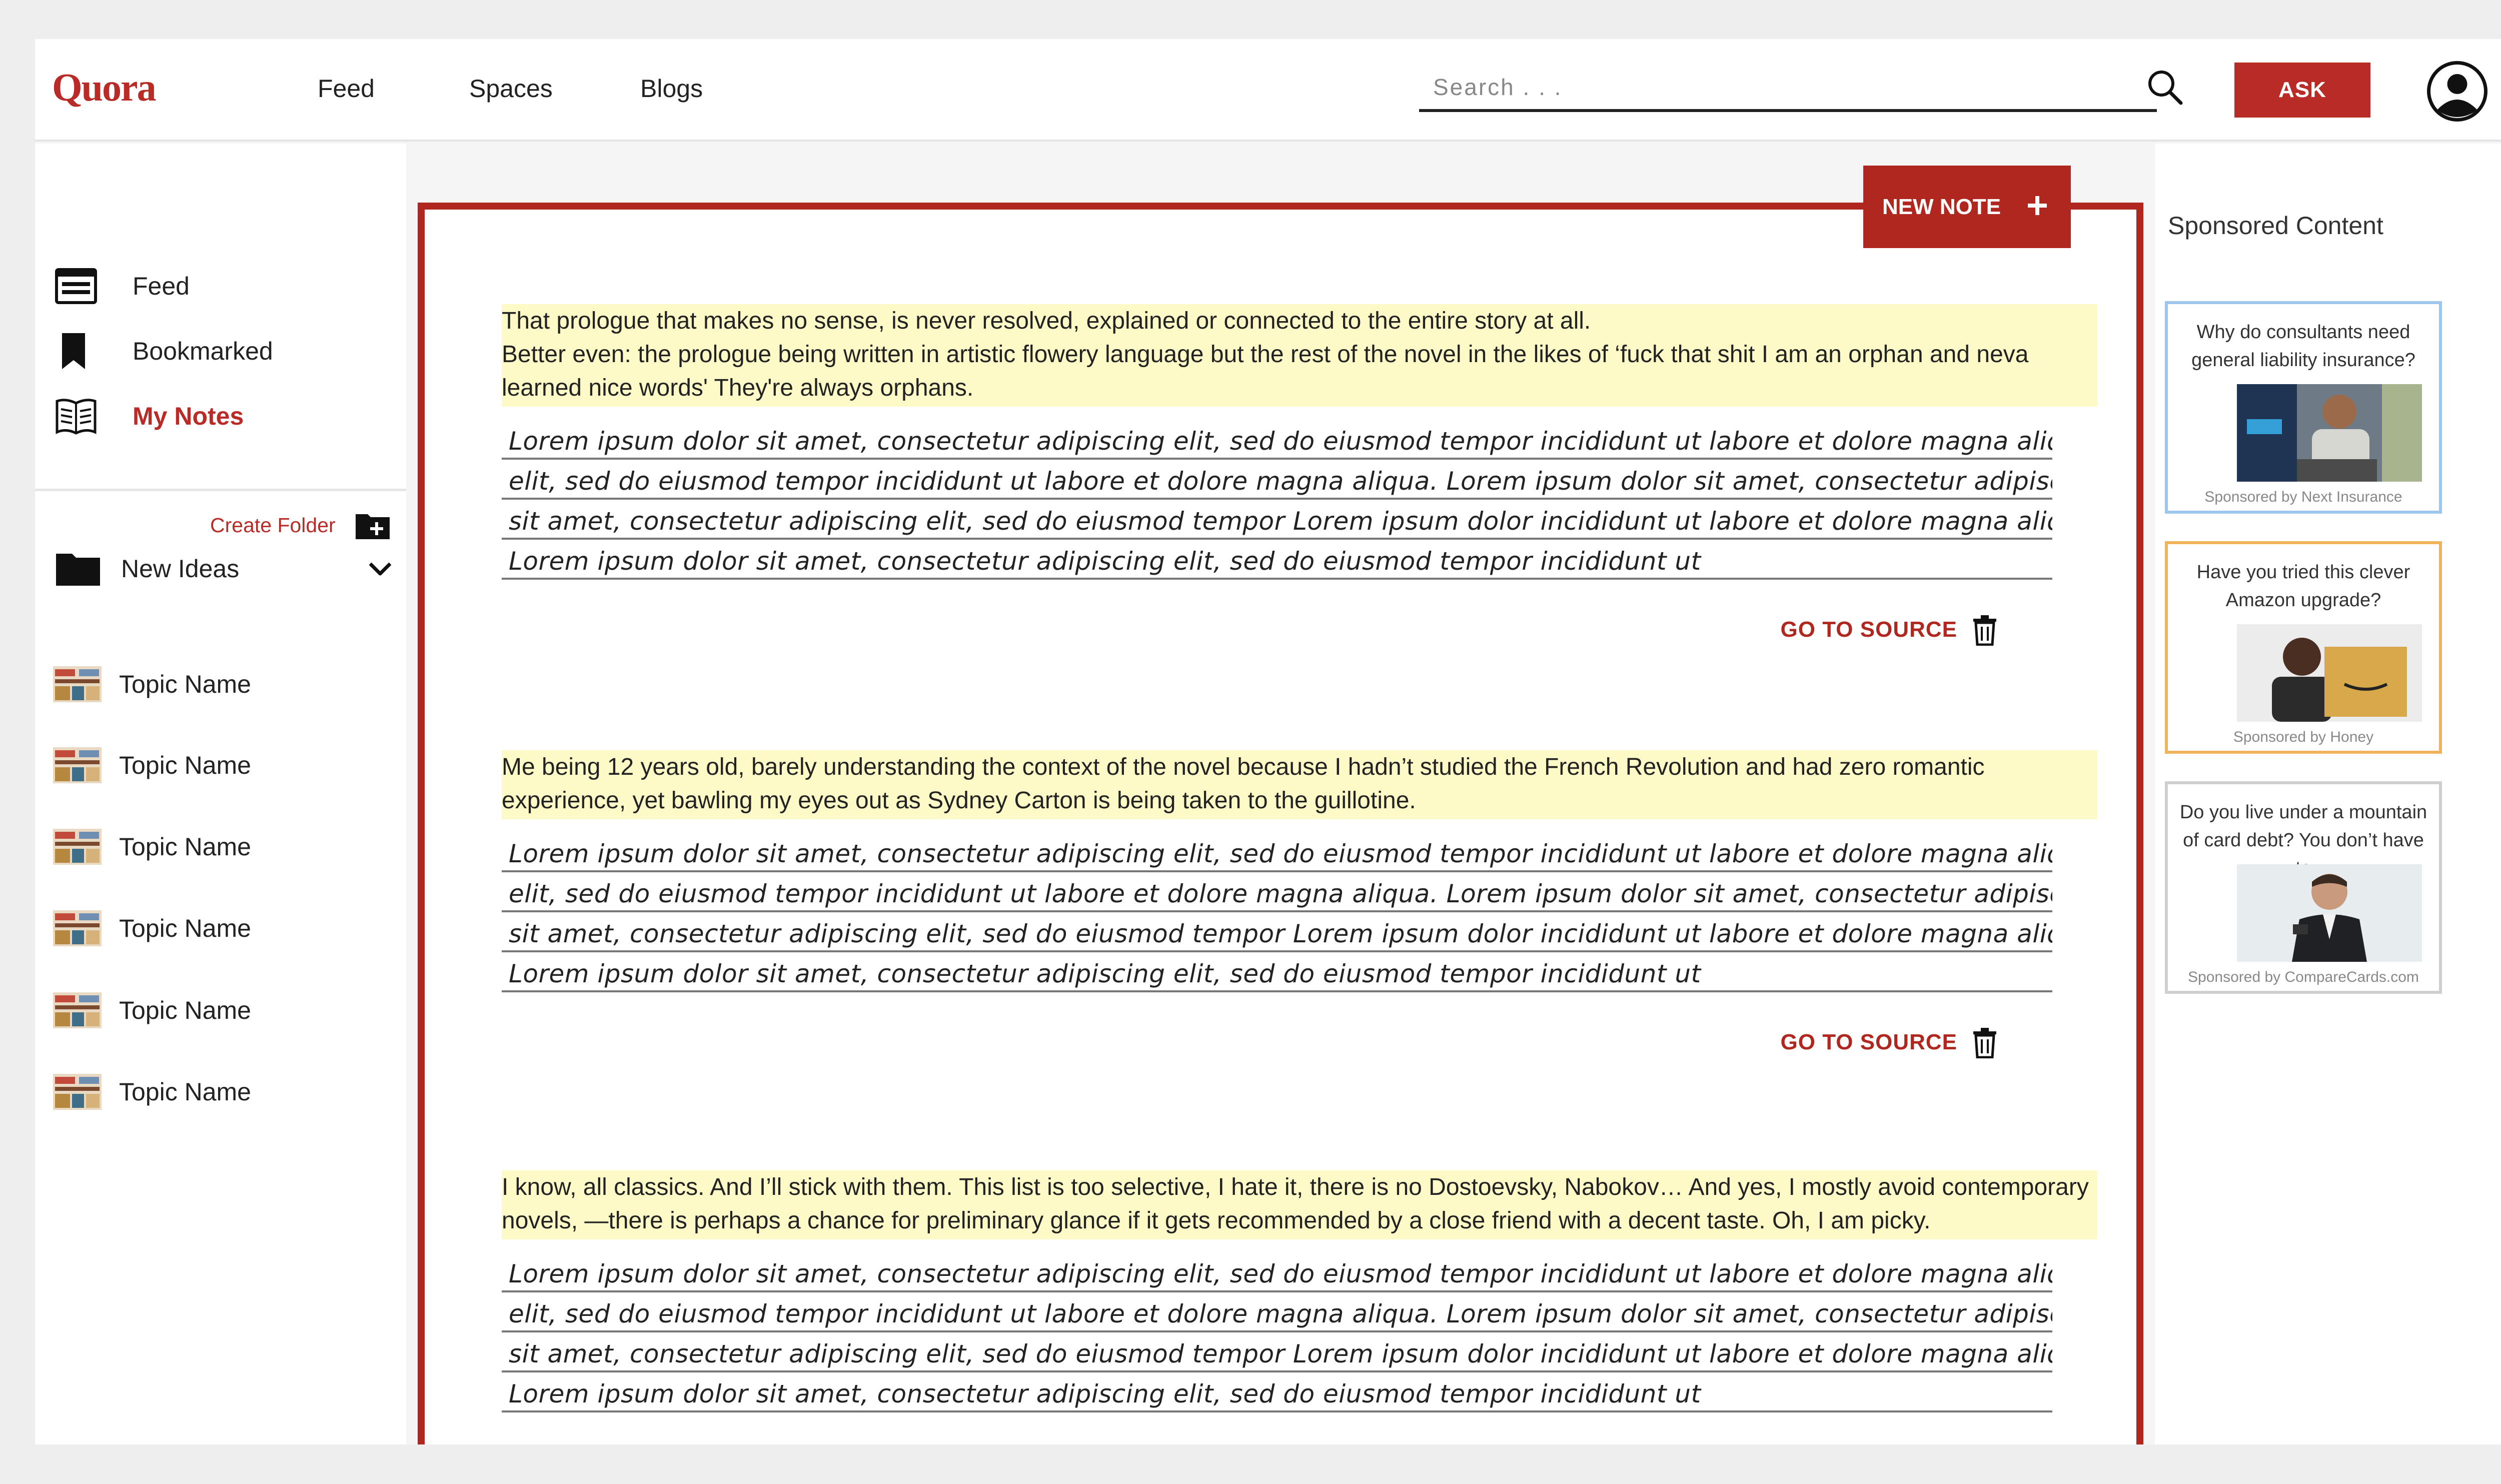  I want to click on quora-logo: Quora, so click(104, 87).